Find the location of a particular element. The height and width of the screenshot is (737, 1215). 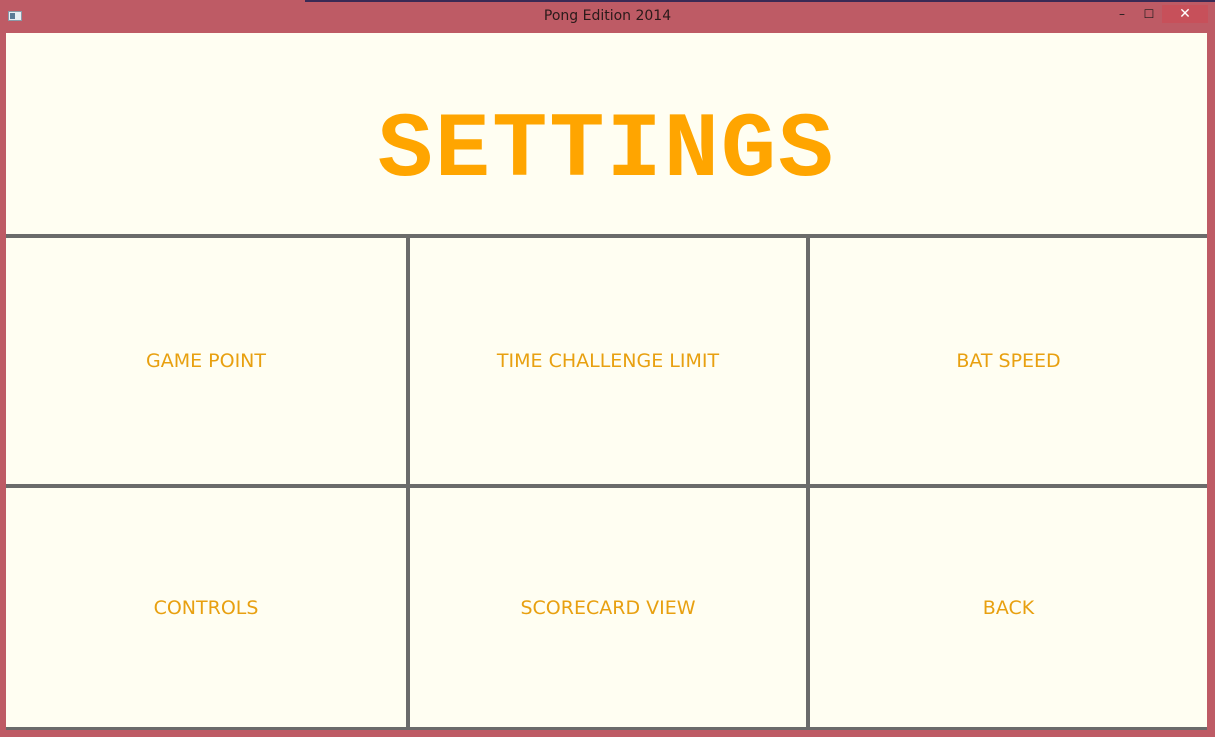

titlebar-edge is located at coordinates (760, 1).